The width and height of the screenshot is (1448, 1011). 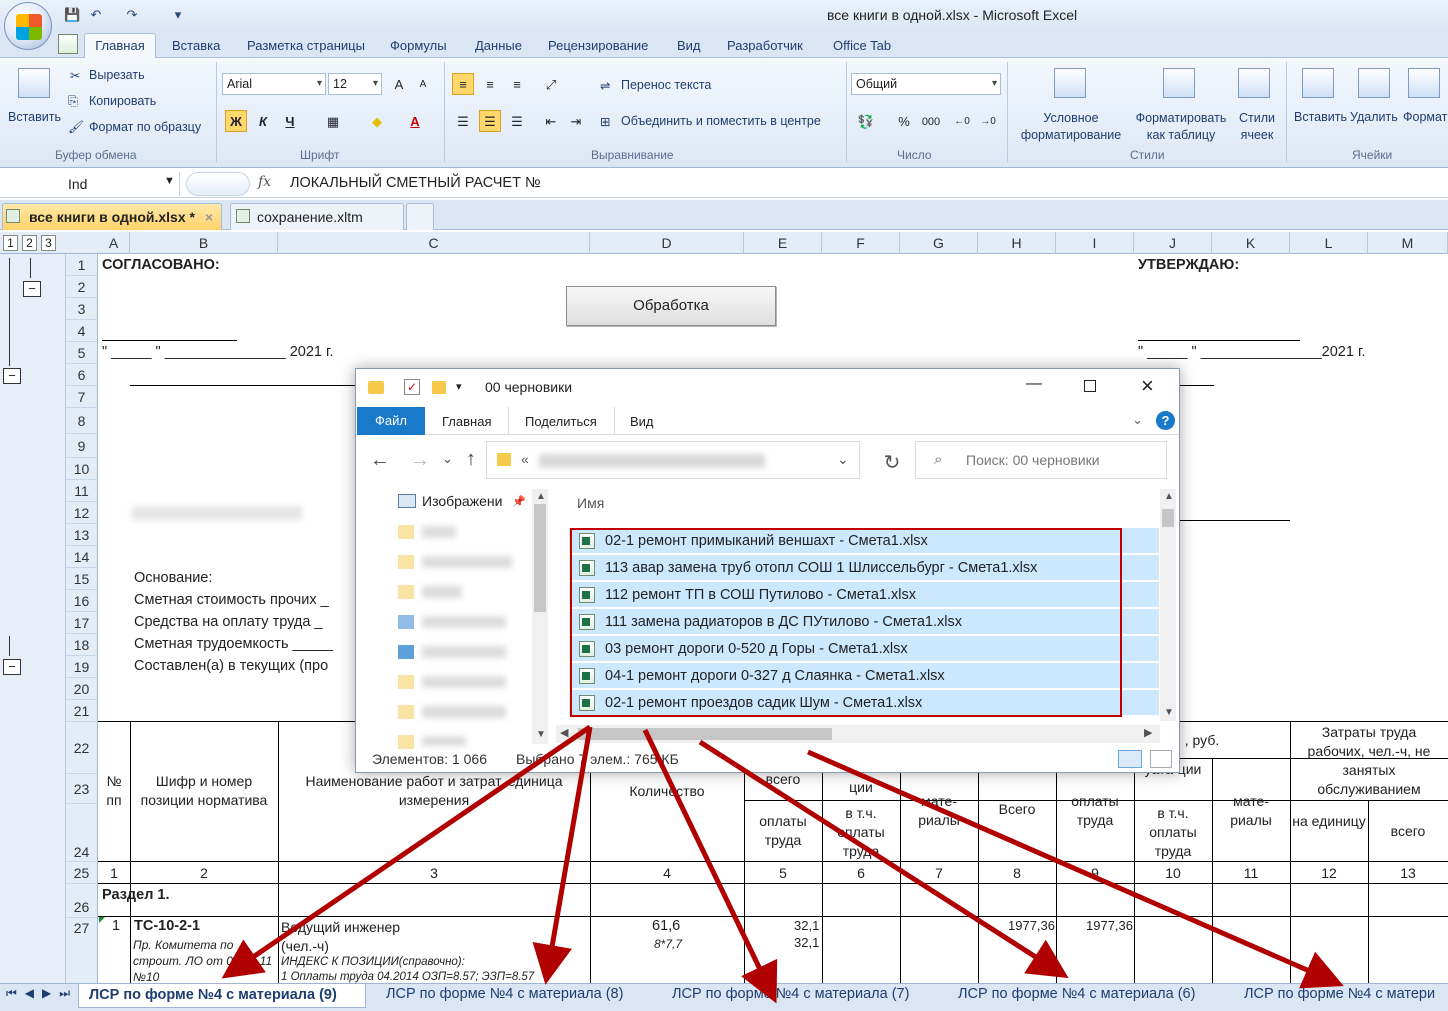 I want to click on new-tab-button, so click(x=420, y=216).